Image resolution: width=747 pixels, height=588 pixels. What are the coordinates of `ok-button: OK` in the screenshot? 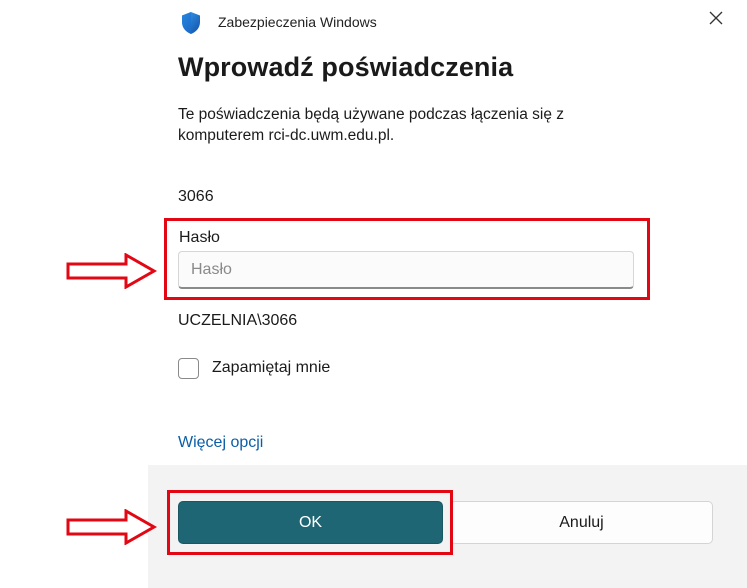 It's located at (310, 522).